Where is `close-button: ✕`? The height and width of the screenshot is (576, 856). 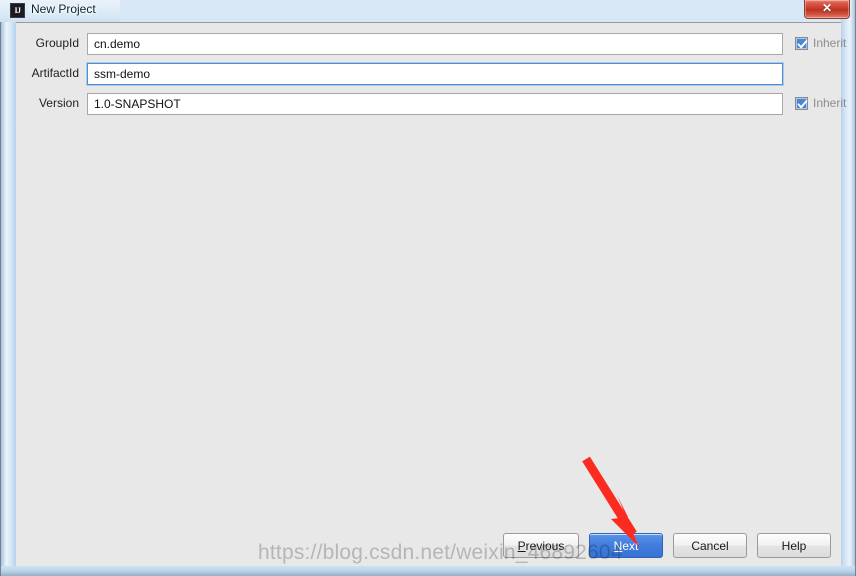
close-button: ✕ is located at coordinates (827, 9).